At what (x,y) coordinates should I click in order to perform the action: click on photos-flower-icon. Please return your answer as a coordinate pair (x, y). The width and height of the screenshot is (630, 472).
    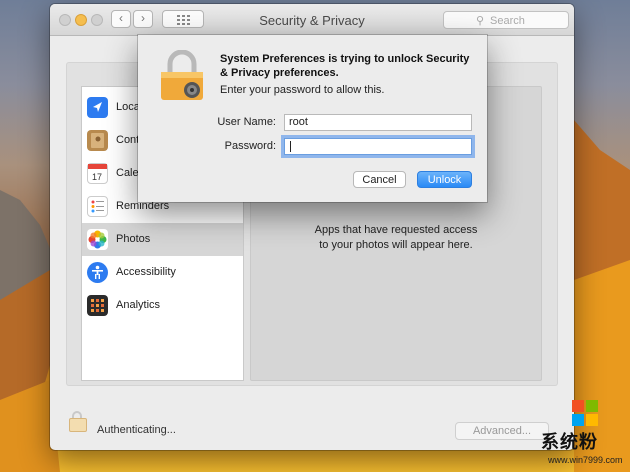
    Looking at the image, I should click on (97, 239).